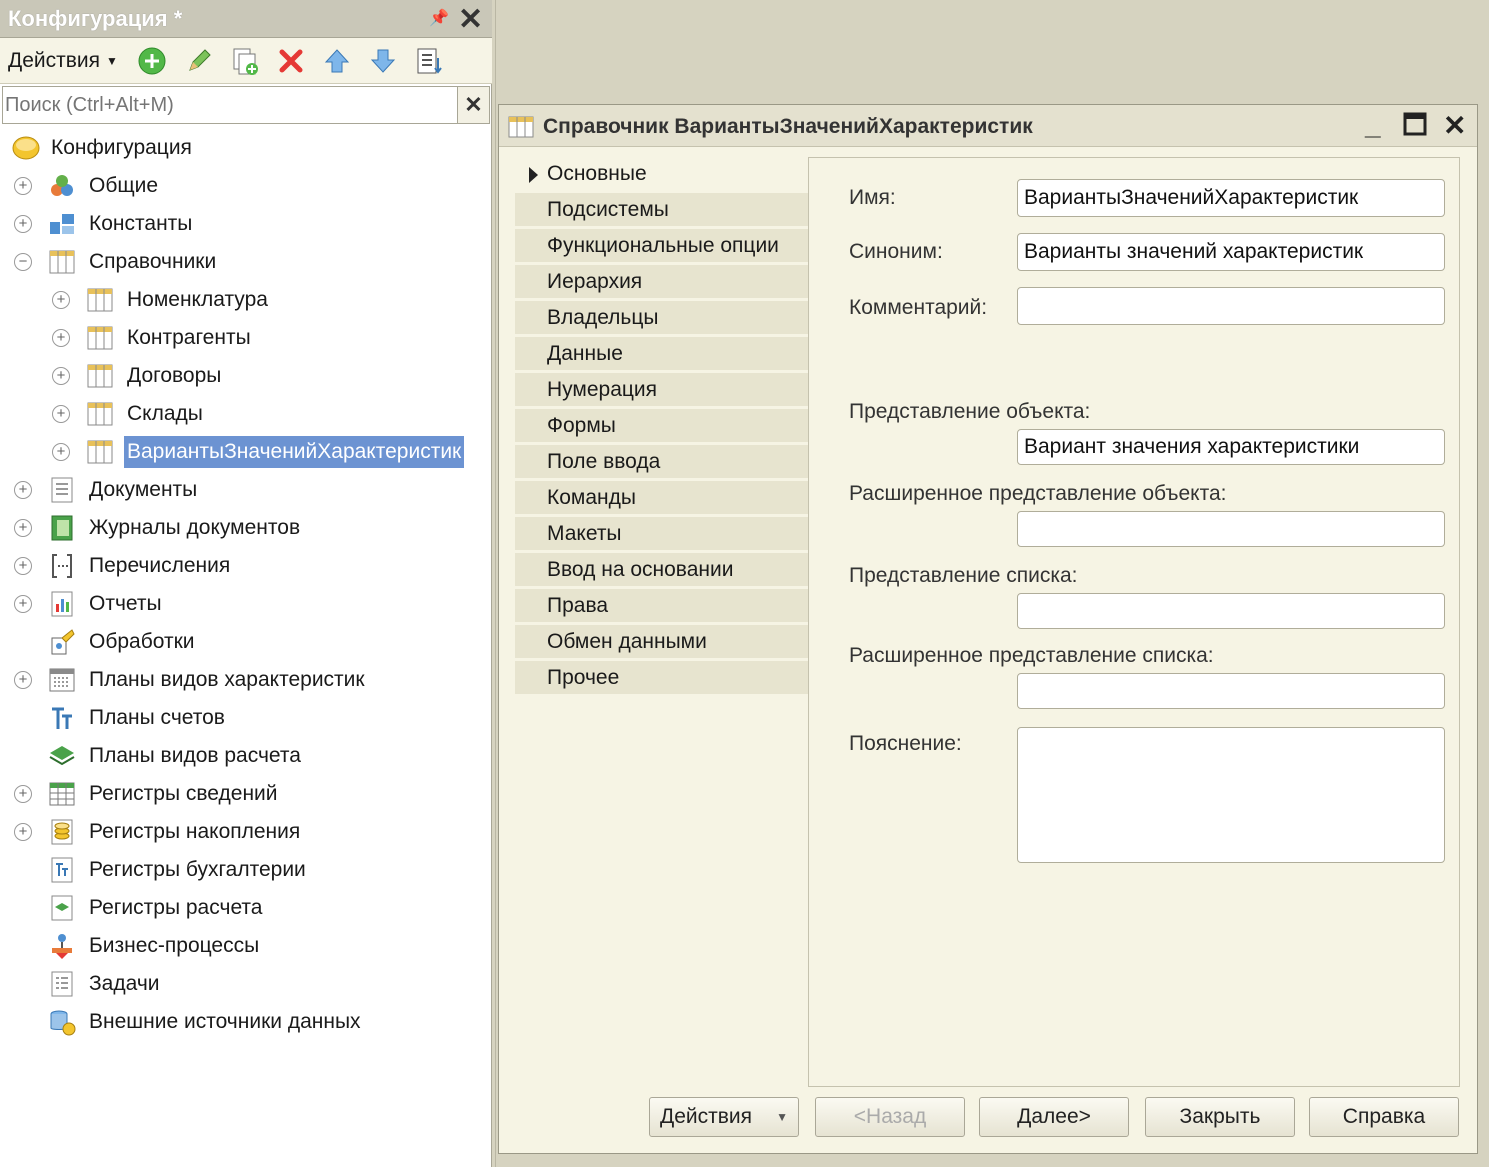 The width and height of the screenshot is (1489, 1167). Describe the element at coordinates (246, 870) in the screenshot. I see `tree-item-accounting-registers: Регистры бухгалтерии` at that location.